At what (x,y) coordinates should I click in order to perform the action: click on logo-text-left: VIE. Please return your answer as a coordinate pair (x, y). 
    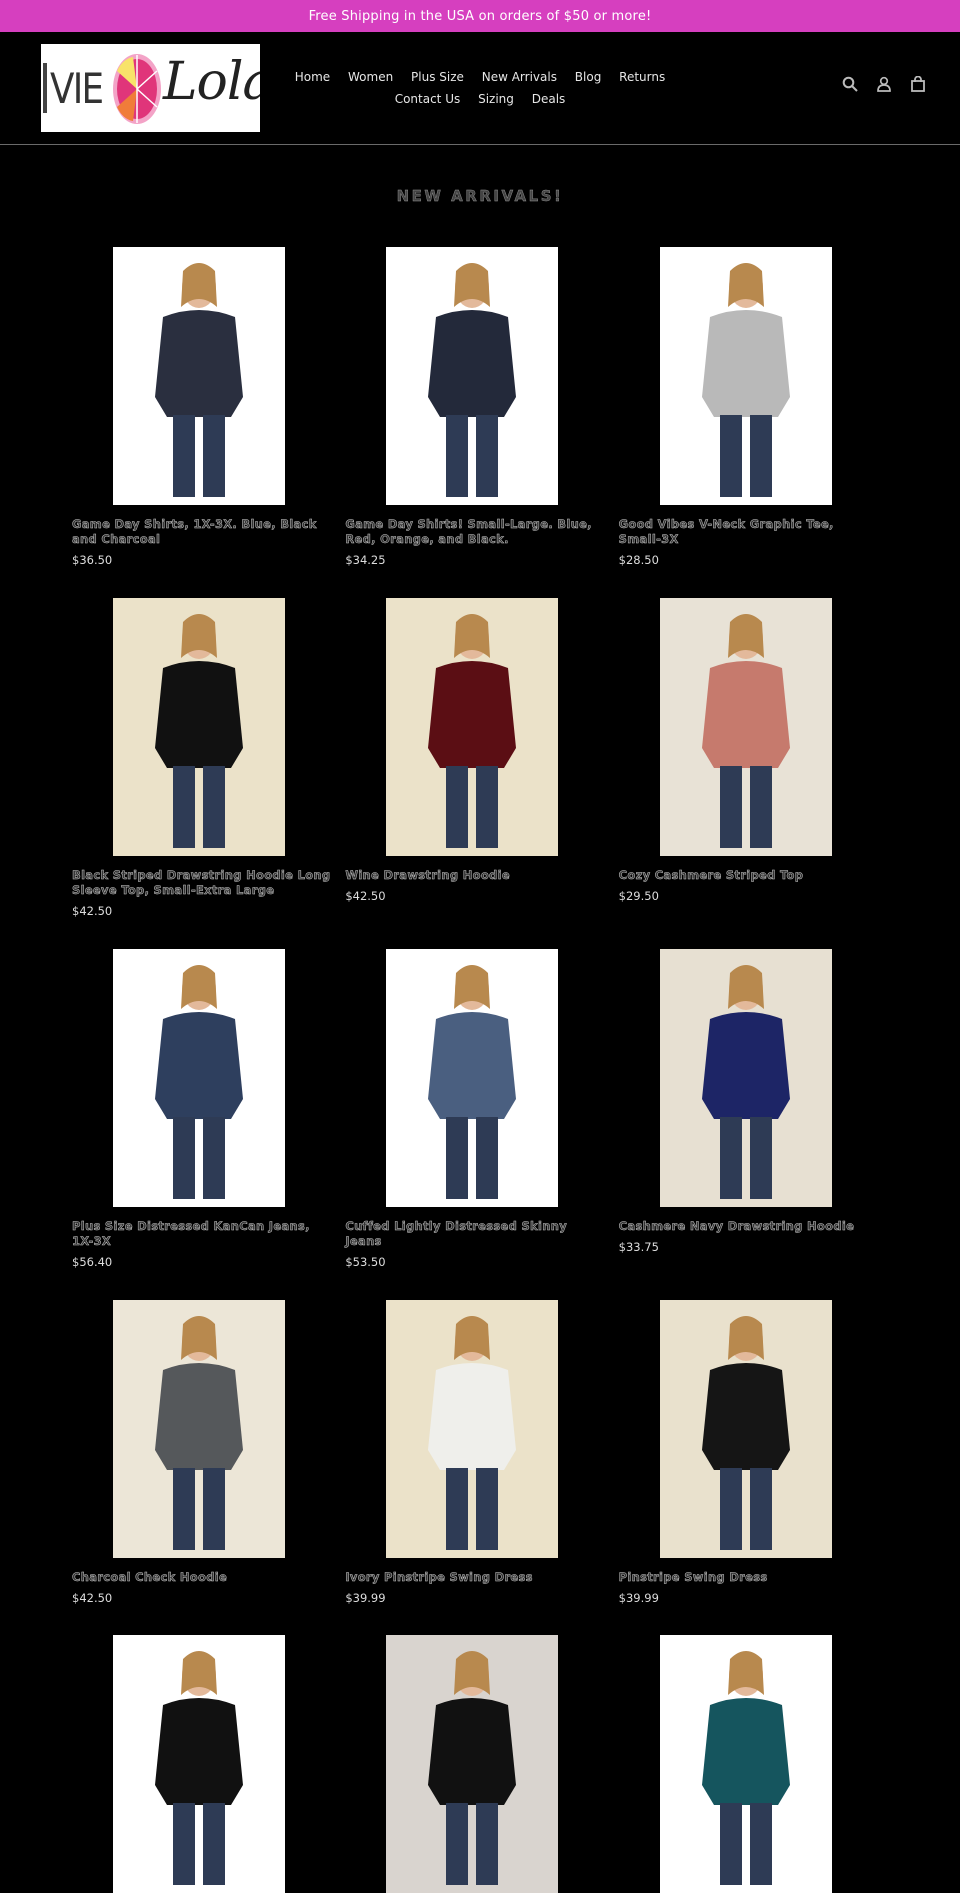
    Looking at the image, I should click on (77, 88).